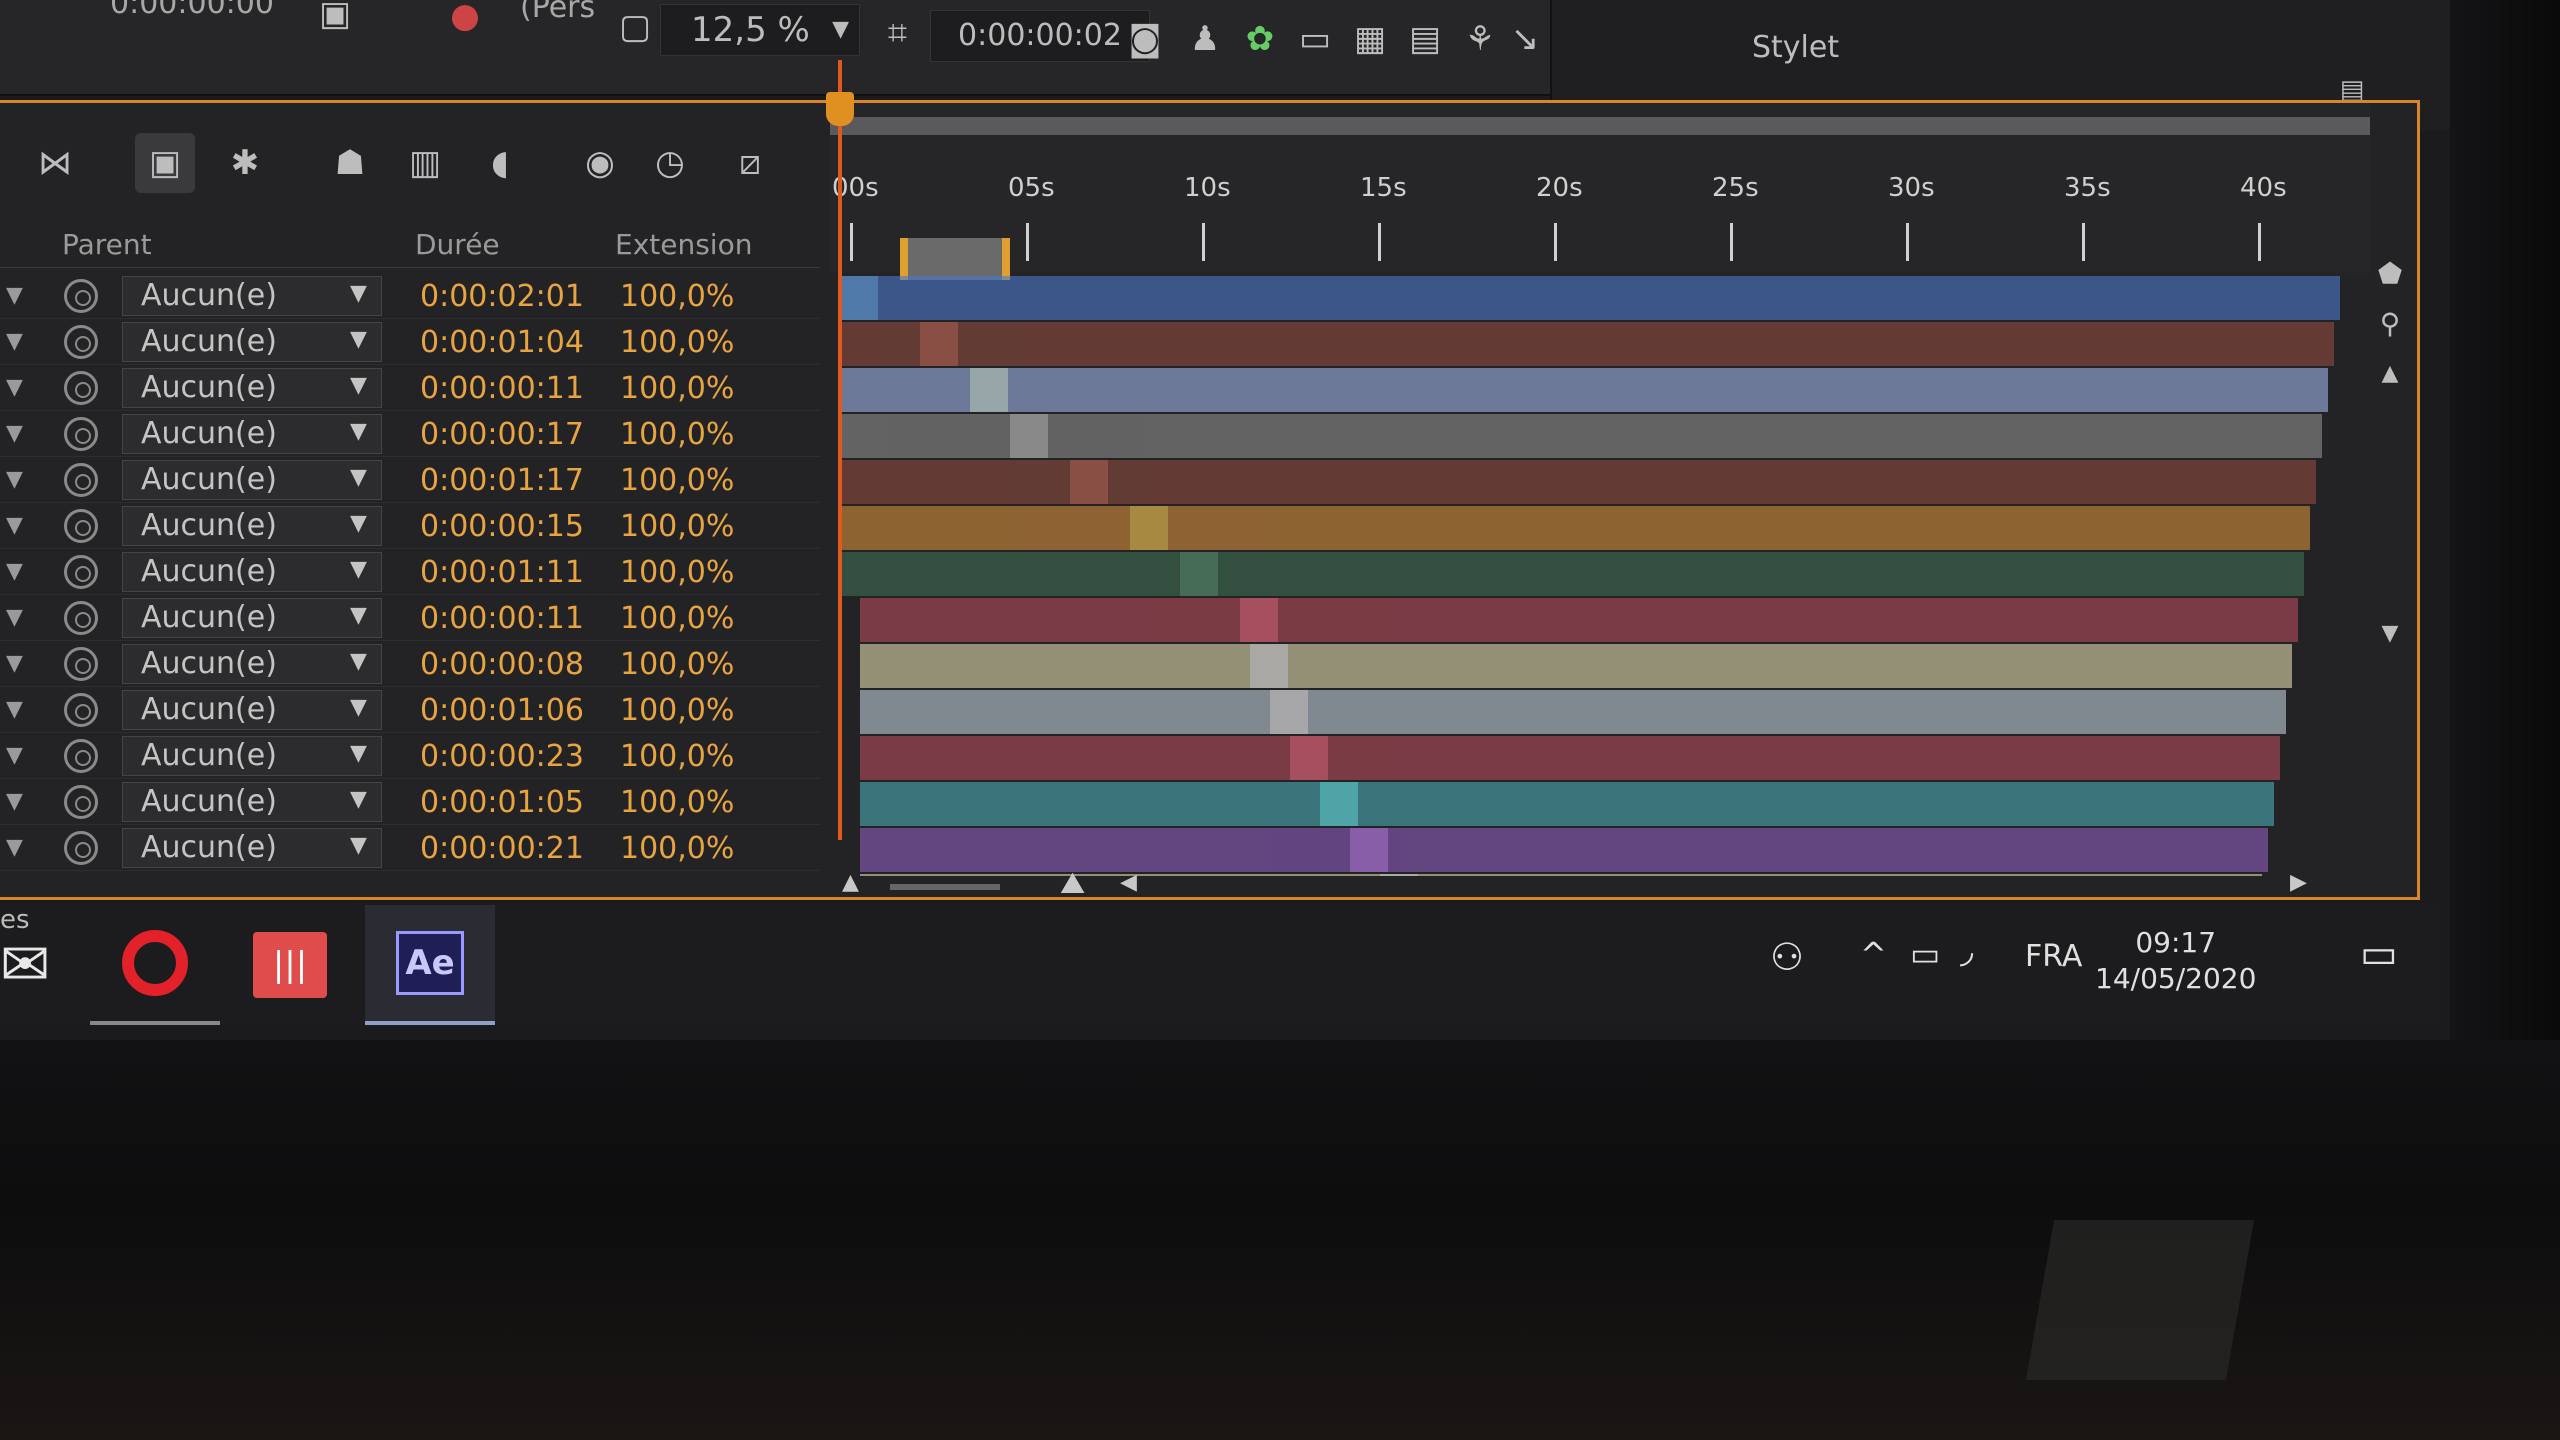  What do you see at coordinates (245, 163) in the screenshot?
I see `draft-3d-icon: ✱` at bounding box center [245, 163].